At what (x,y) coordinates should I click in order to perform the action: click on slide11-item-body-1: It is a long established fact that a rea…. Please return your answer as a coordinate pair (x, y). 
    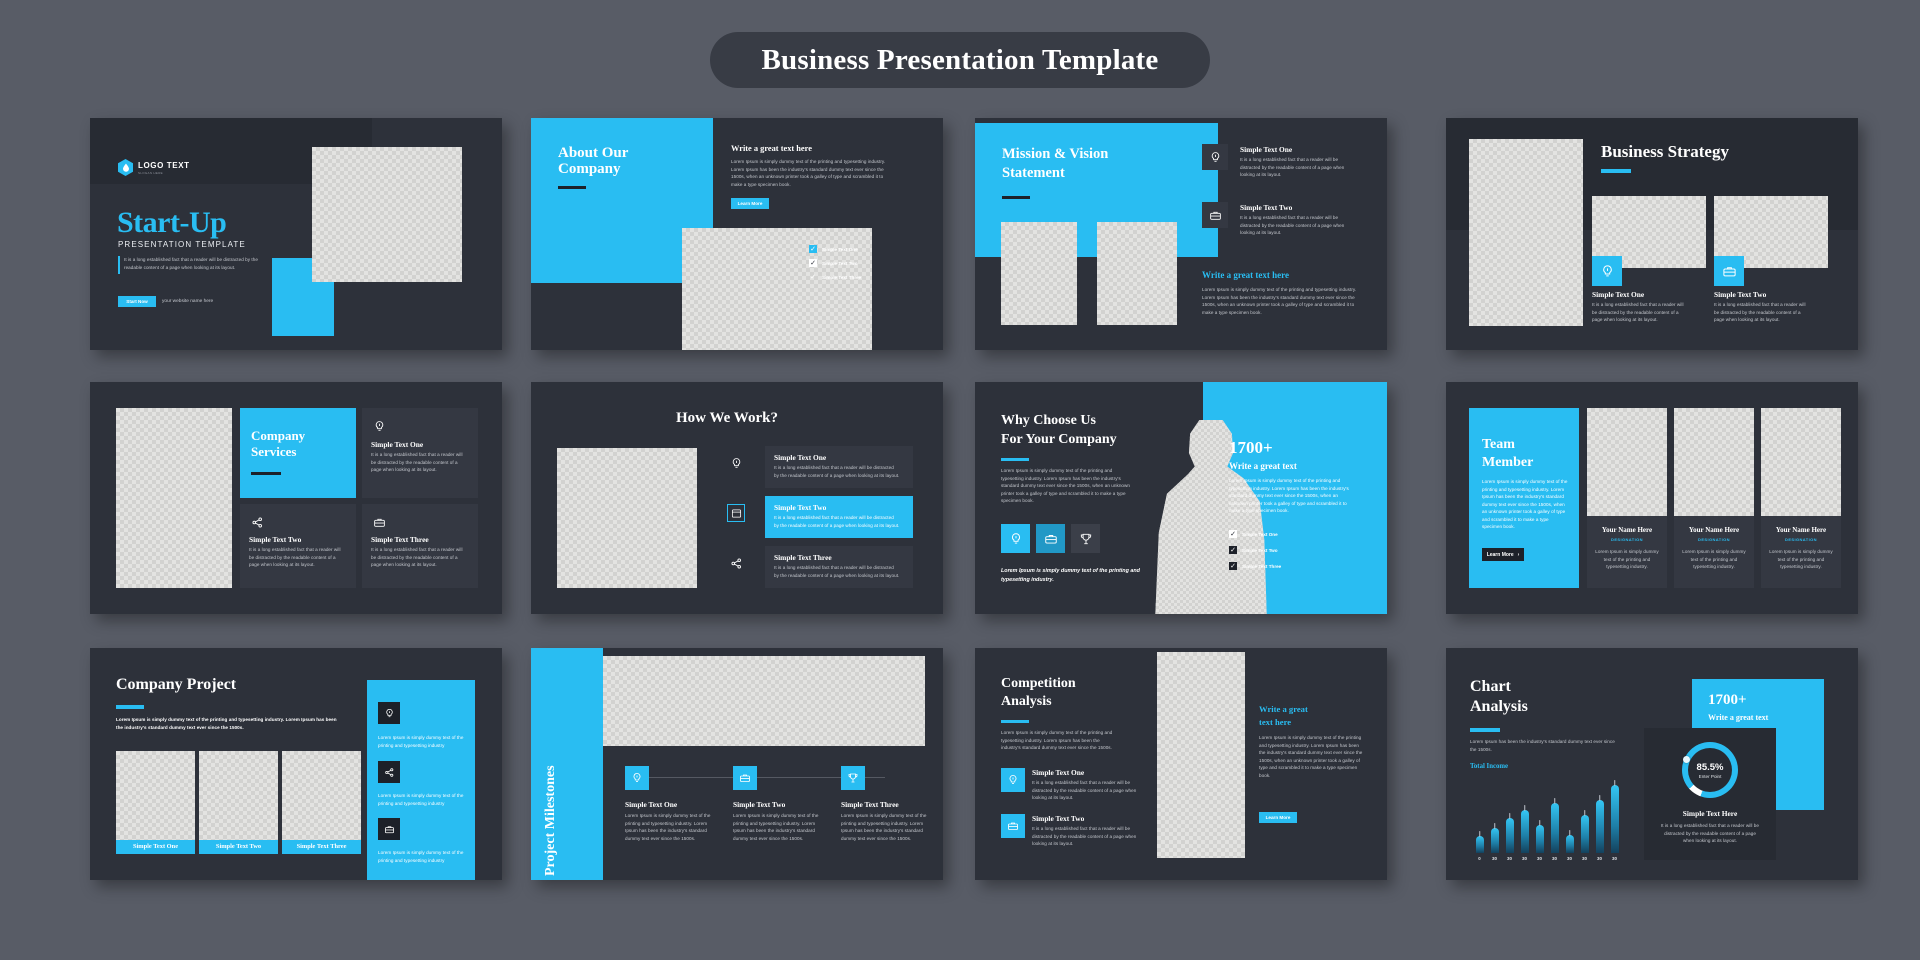
    Looking at the image, I should click on (1084, 790).